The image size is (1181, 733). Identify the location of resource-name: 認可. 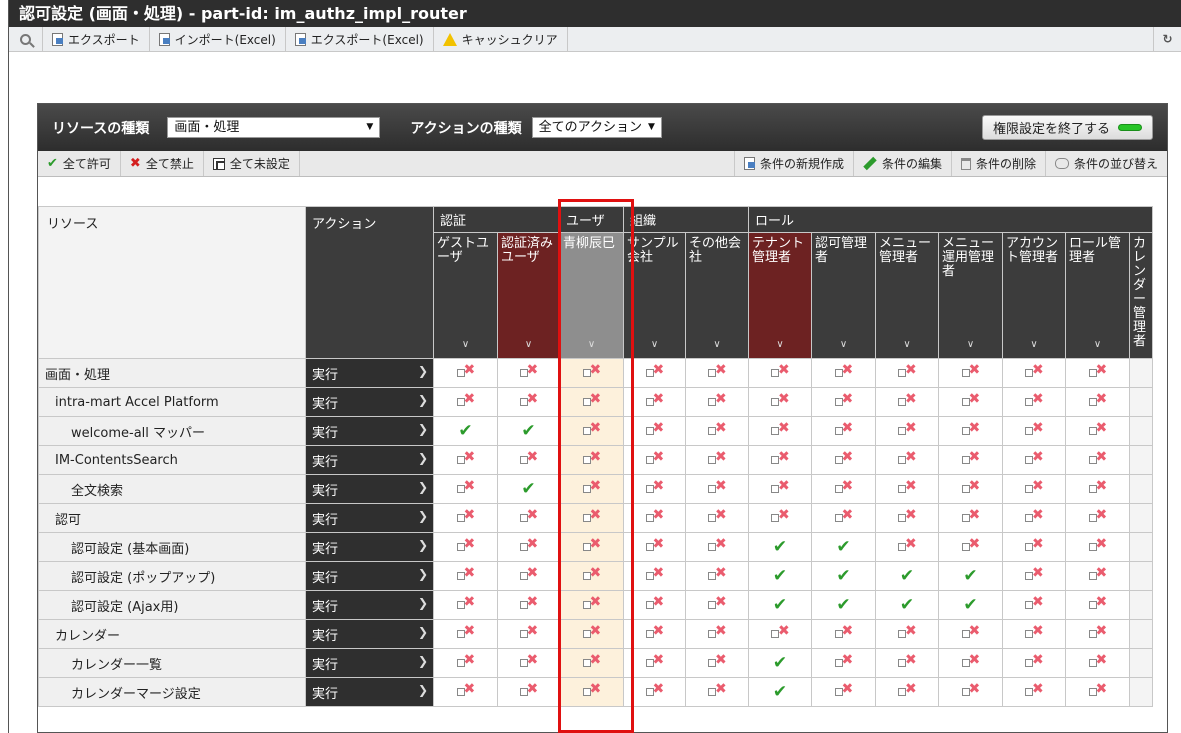
(172, 518).